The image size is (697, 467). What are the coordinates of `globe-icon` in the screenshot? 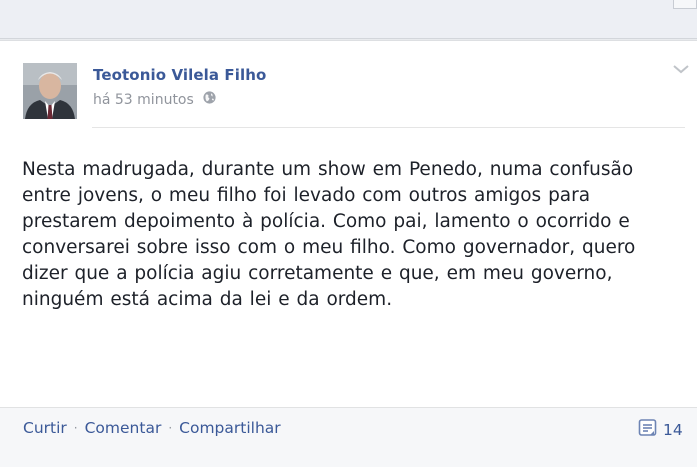 It's located at (209, 99).